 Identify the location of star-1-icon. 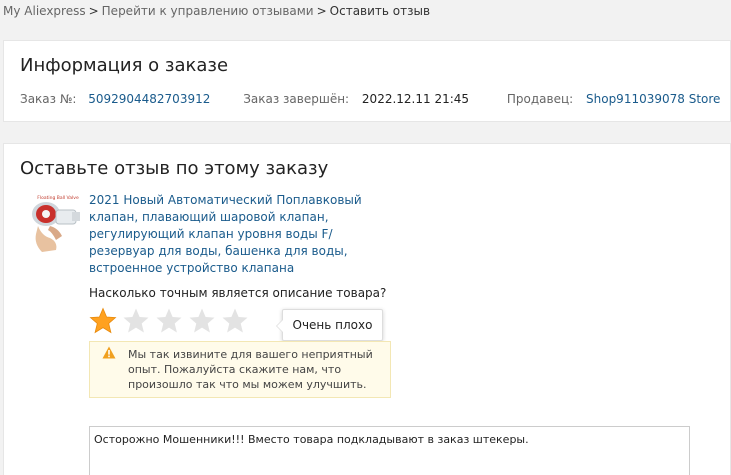
(103, 321).